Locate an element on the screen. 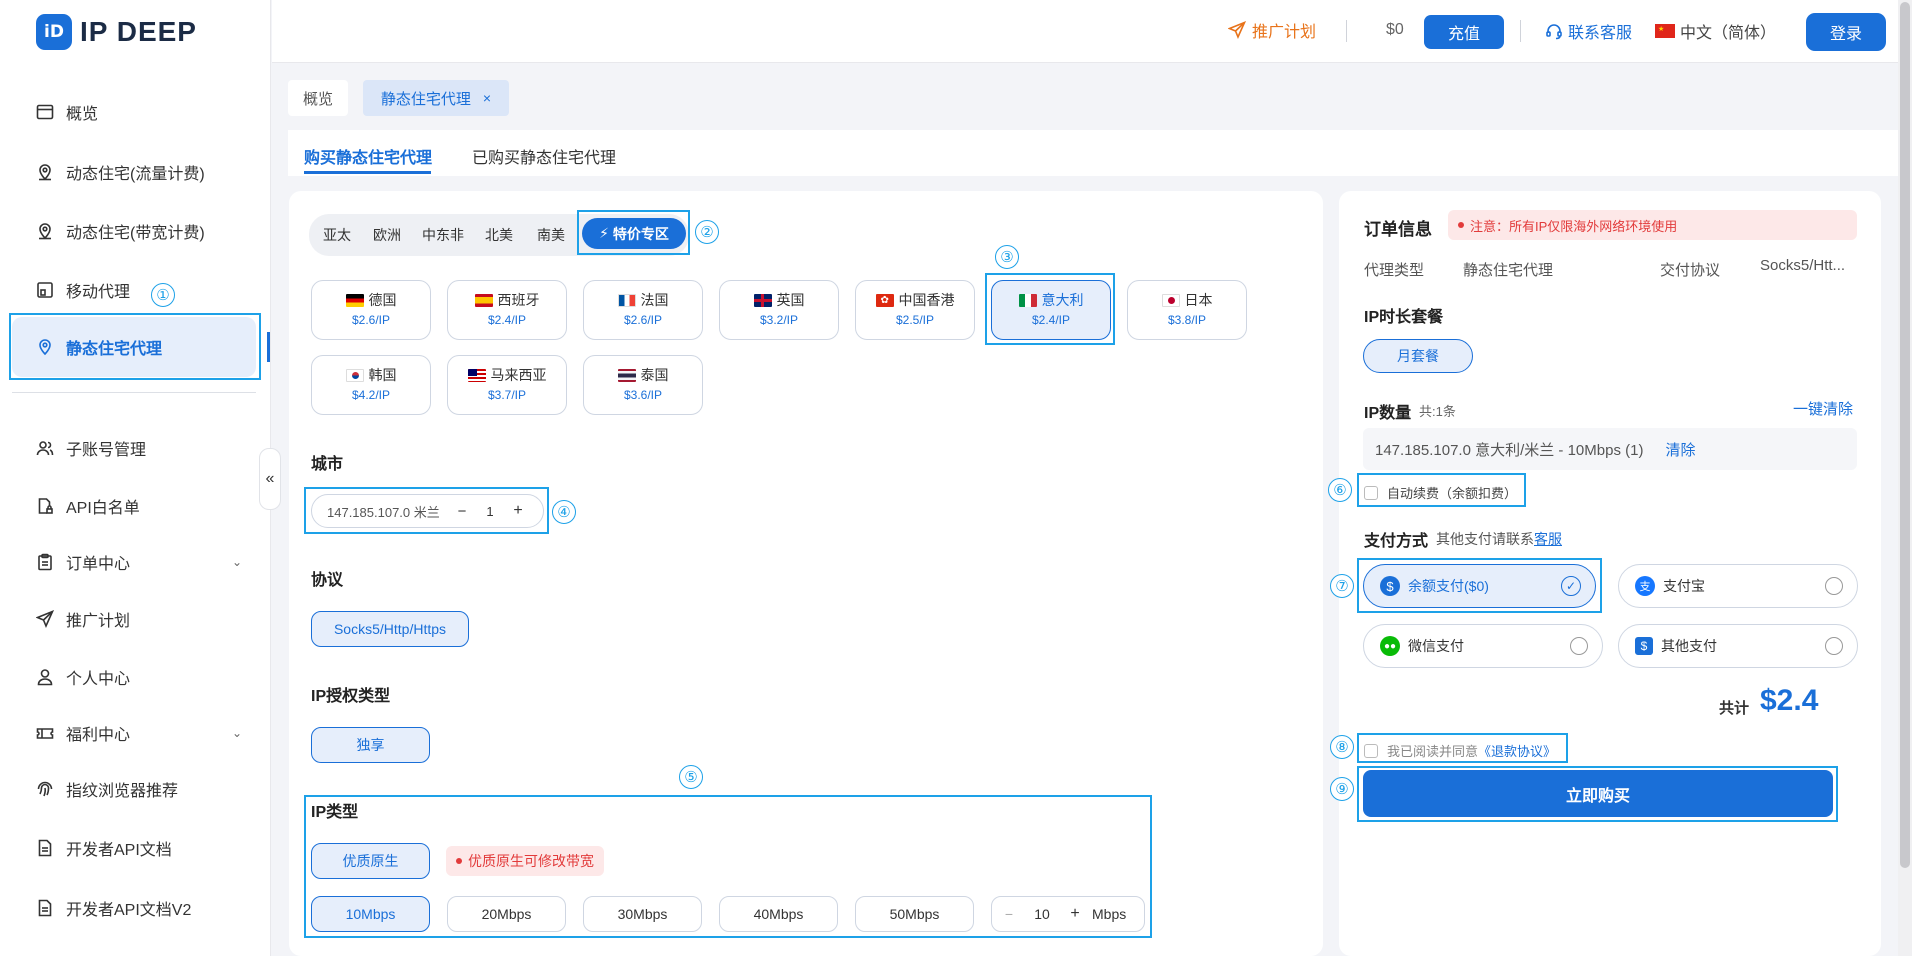  bandwidth-50: 50Mbps is located at coordinates (914, 914).